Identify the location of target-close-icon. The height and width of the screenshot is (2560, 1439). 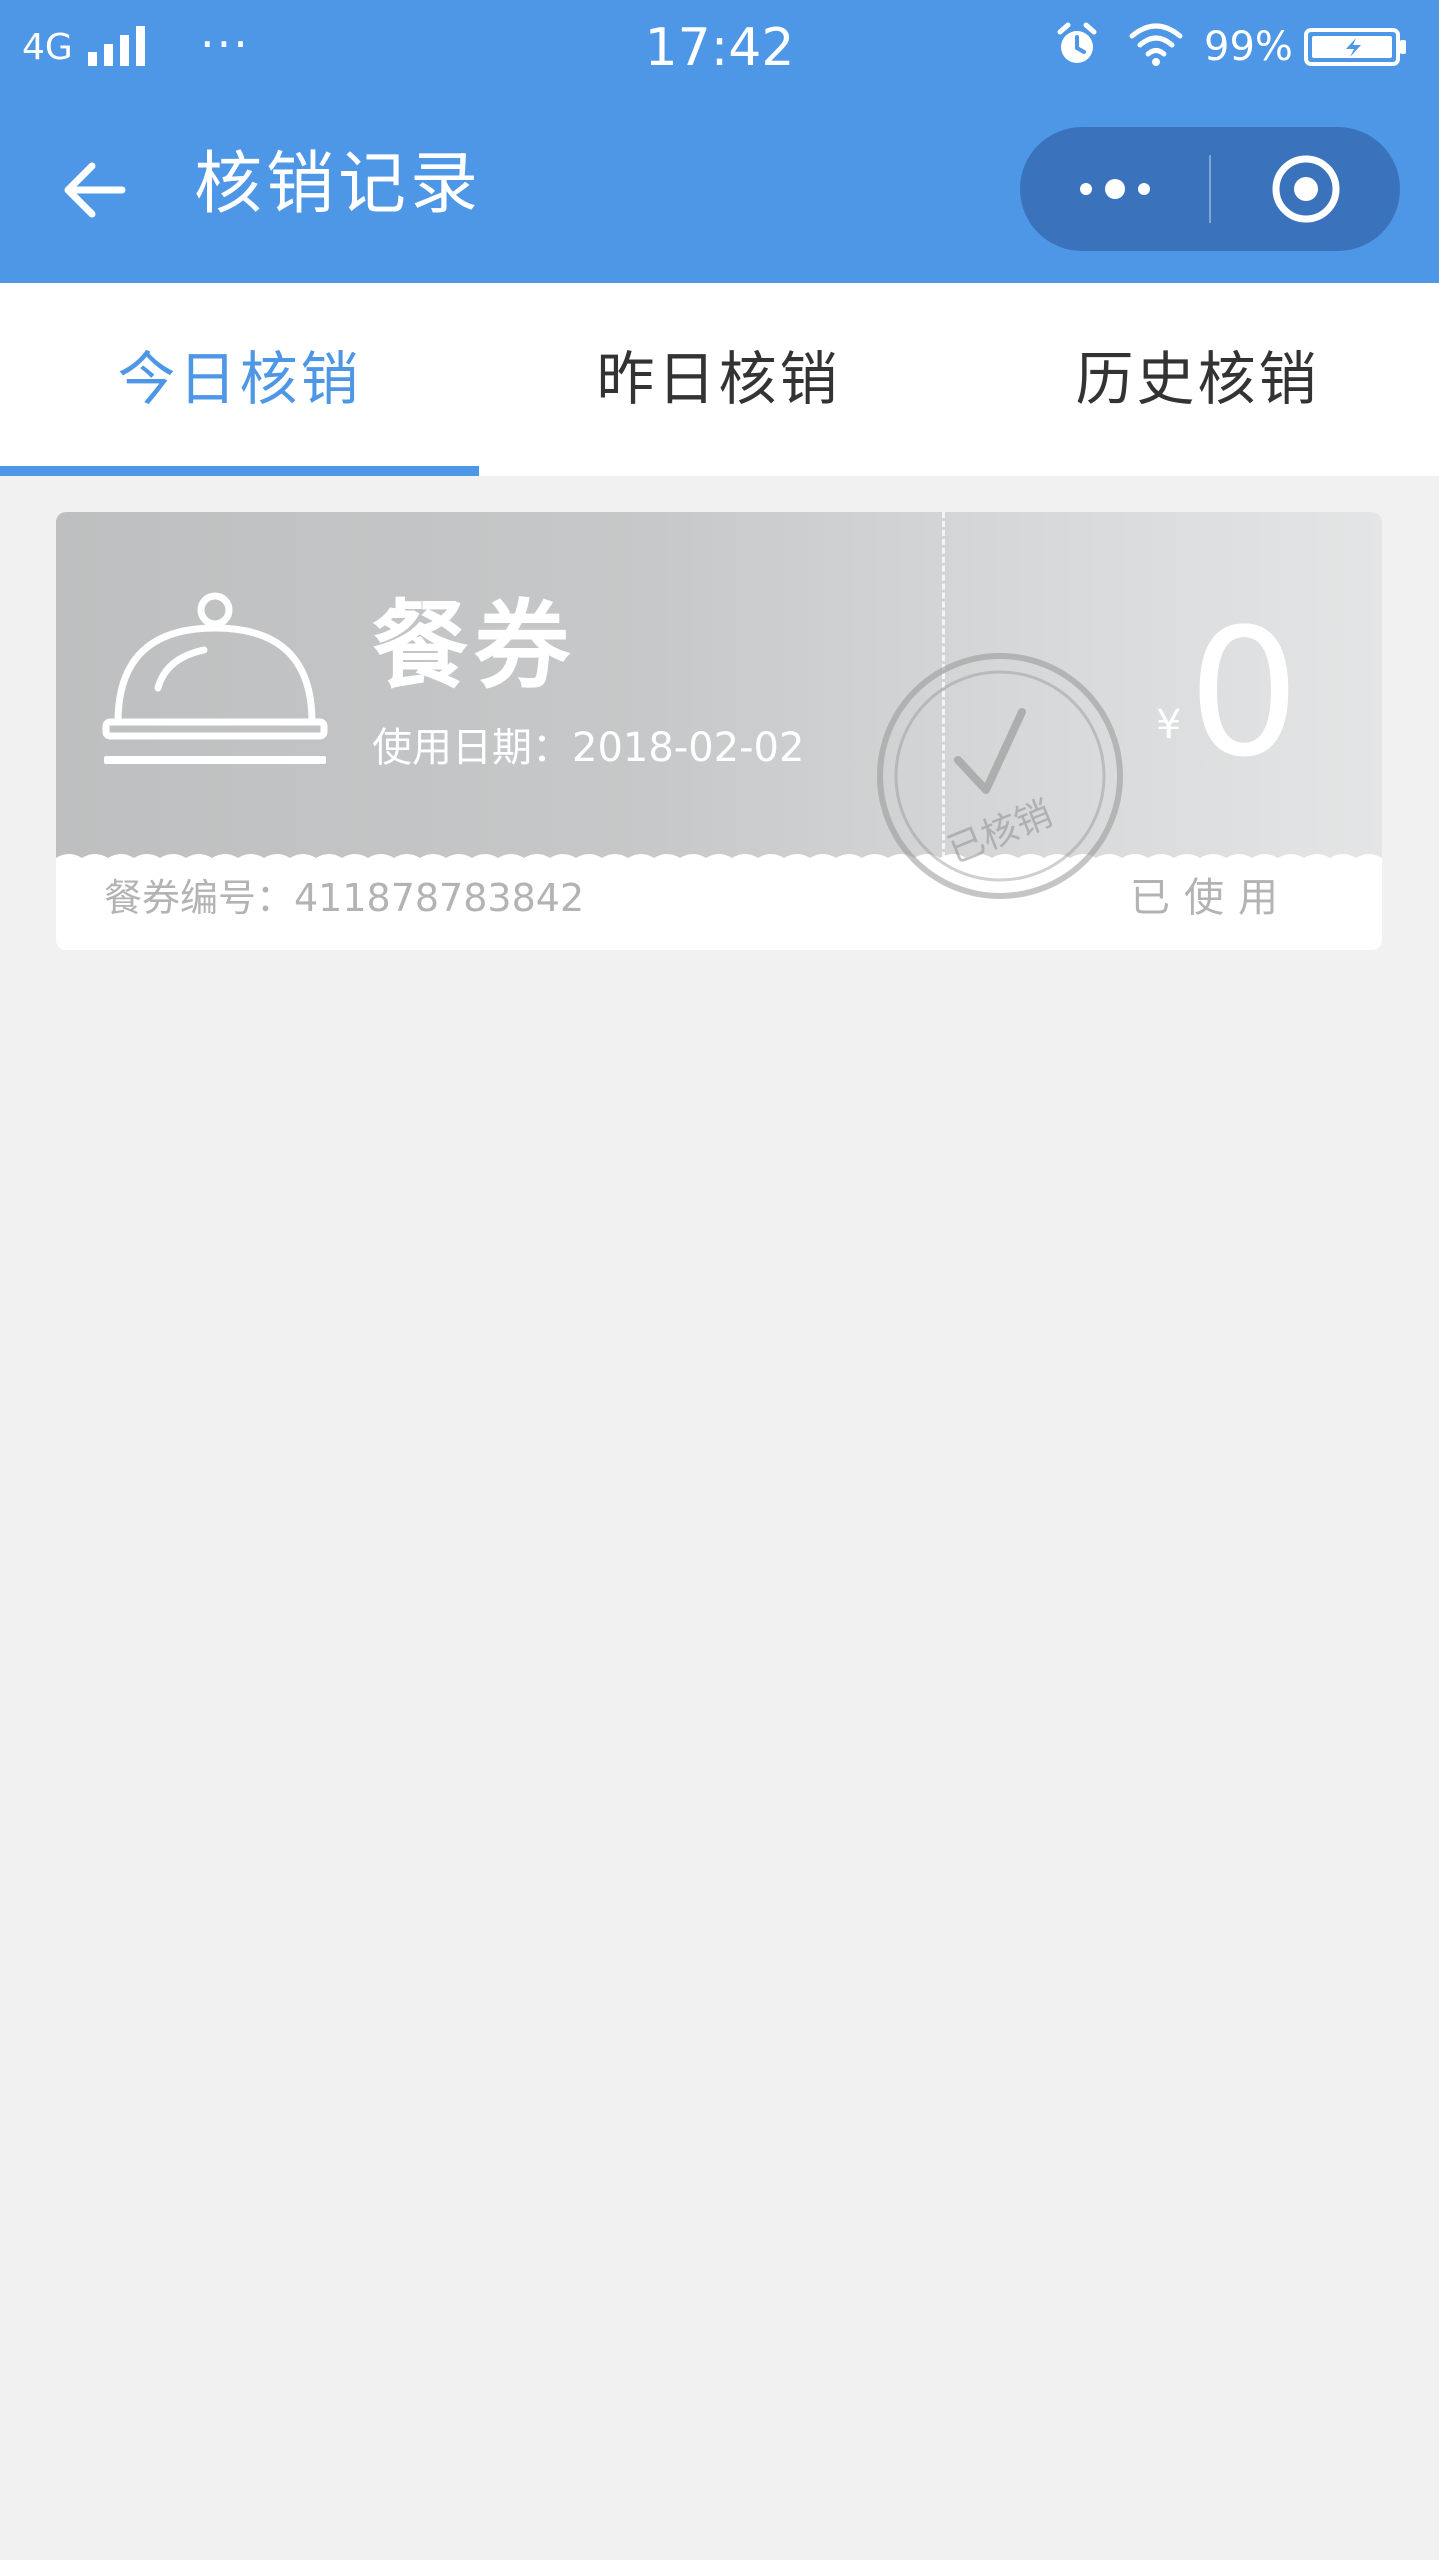
(1306, 189).